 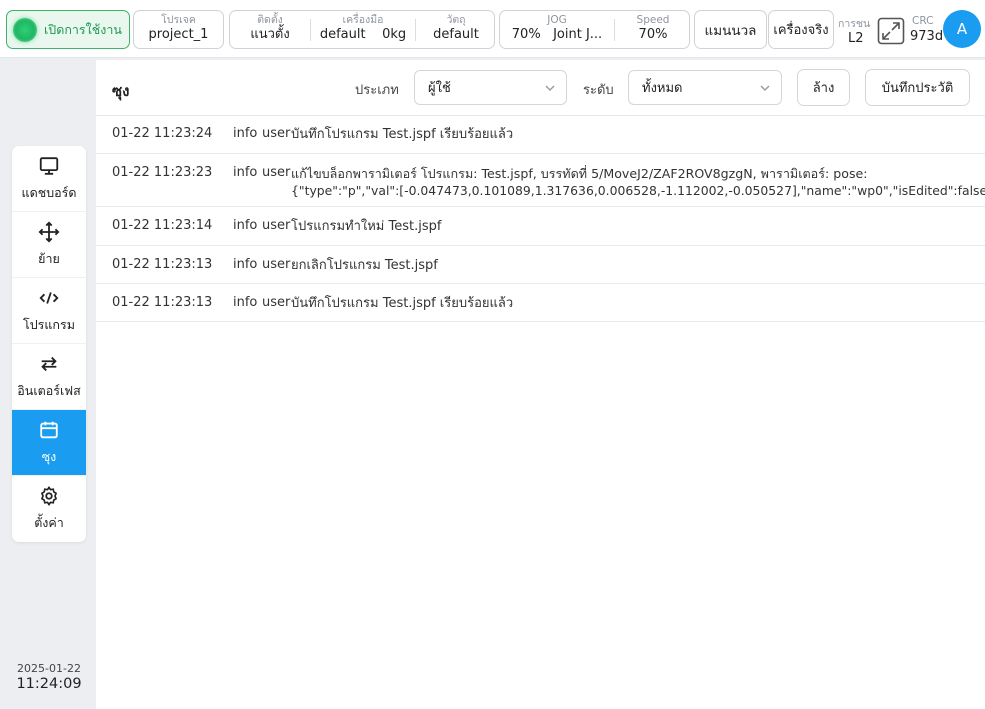 What do you see at coordinates (557, 20) in the screenshot?
I see `jog-label: JOG` at bounding box center [557, 20].